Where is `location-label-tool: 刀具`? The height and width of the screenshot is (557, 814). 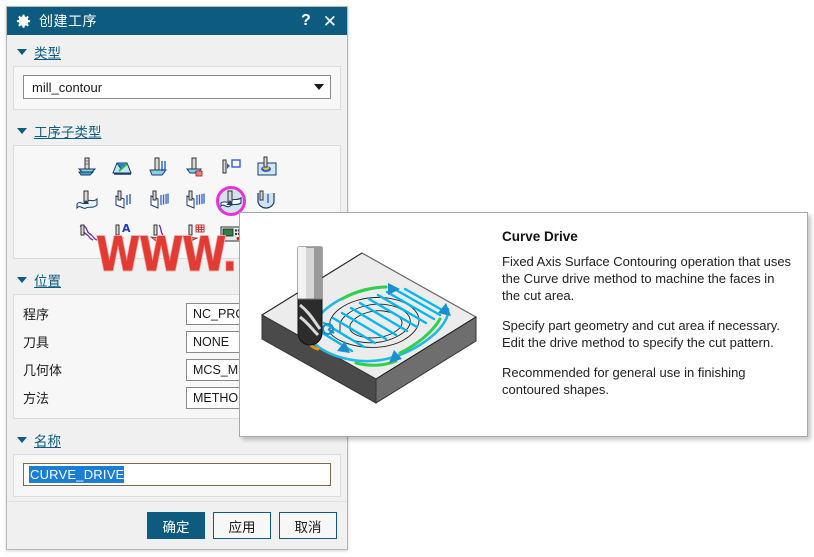
location-label-tool: 刀具 is located at coordinates (36, 342).